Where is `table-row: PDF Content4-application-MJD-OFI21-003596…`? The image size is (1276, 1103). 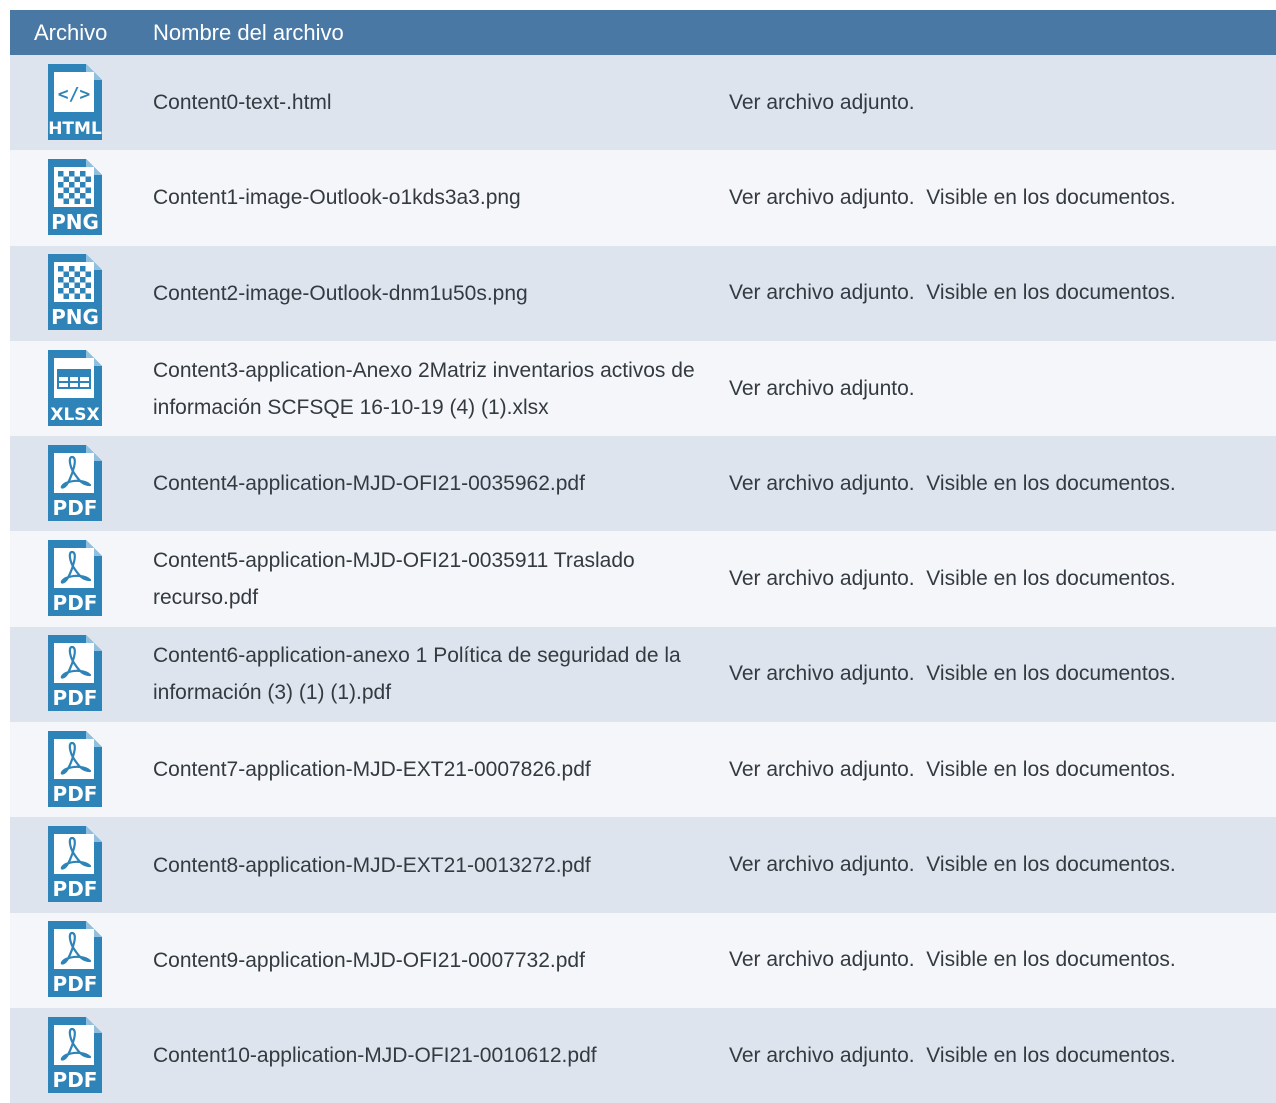 table-row: PDF Content4-application-MJD-OFI21-003596… is located at coordinates (643, 484).